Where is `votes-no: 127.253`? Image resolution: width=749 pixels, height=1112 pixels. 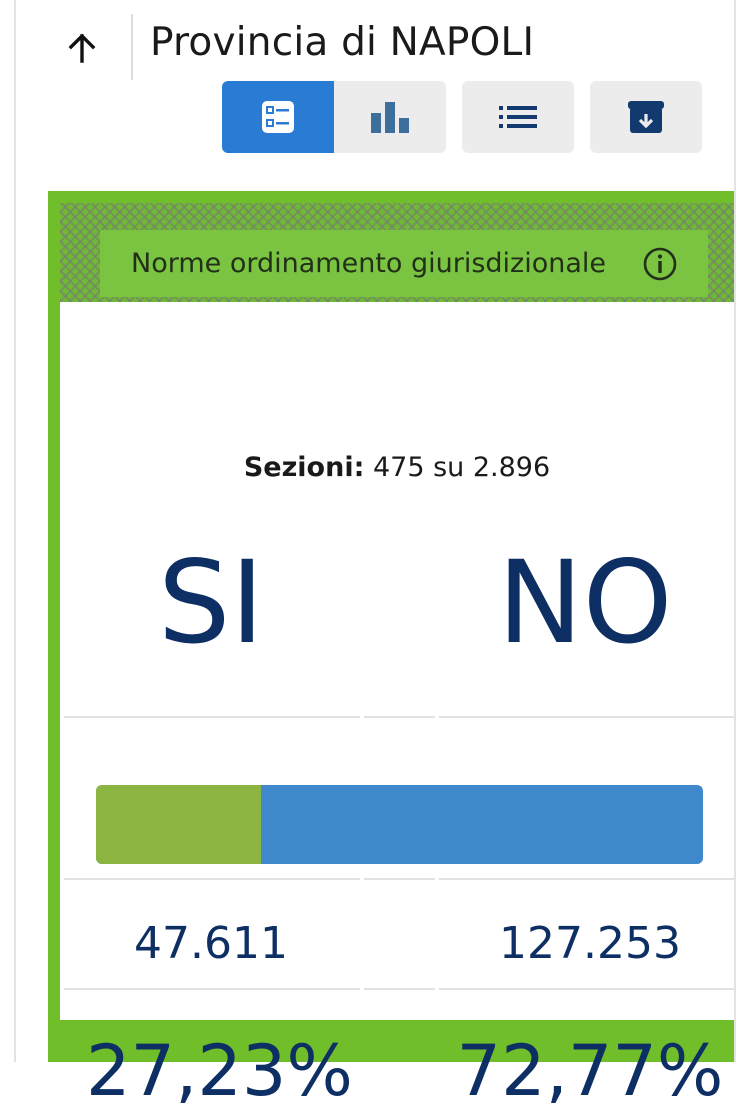 votes-no: 127.253 is located at coordinates (590, 943).